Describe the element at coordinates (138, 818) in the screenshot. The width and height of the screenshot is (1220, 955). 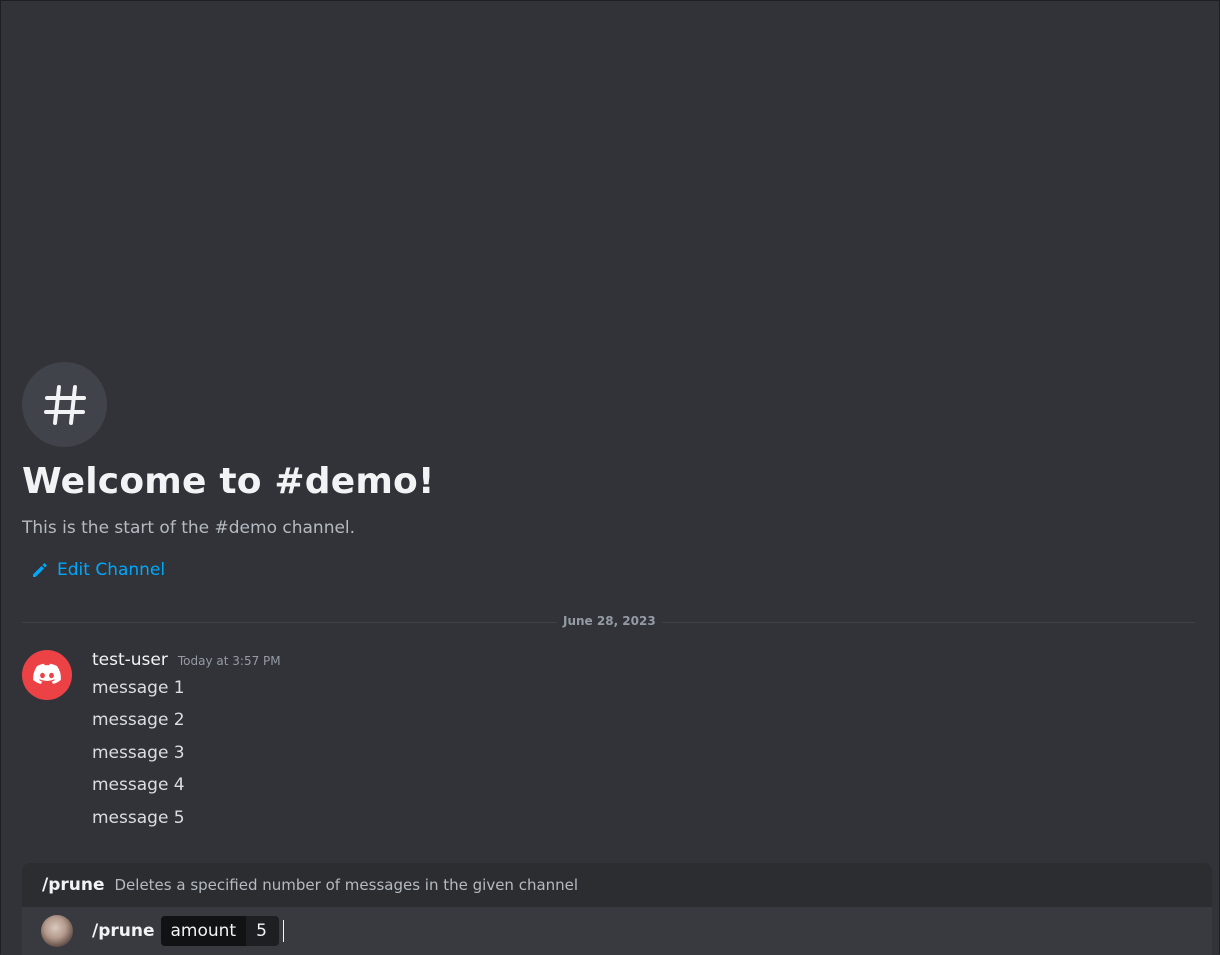
I see `message-text: message 5` at that location.